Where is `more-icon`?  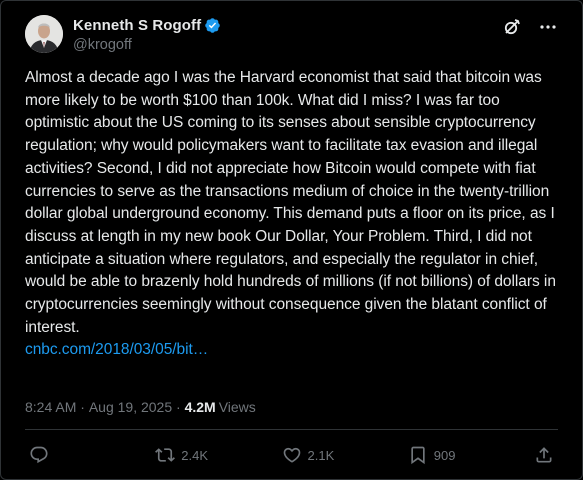 more-icon is located at coordinates (548, 27).